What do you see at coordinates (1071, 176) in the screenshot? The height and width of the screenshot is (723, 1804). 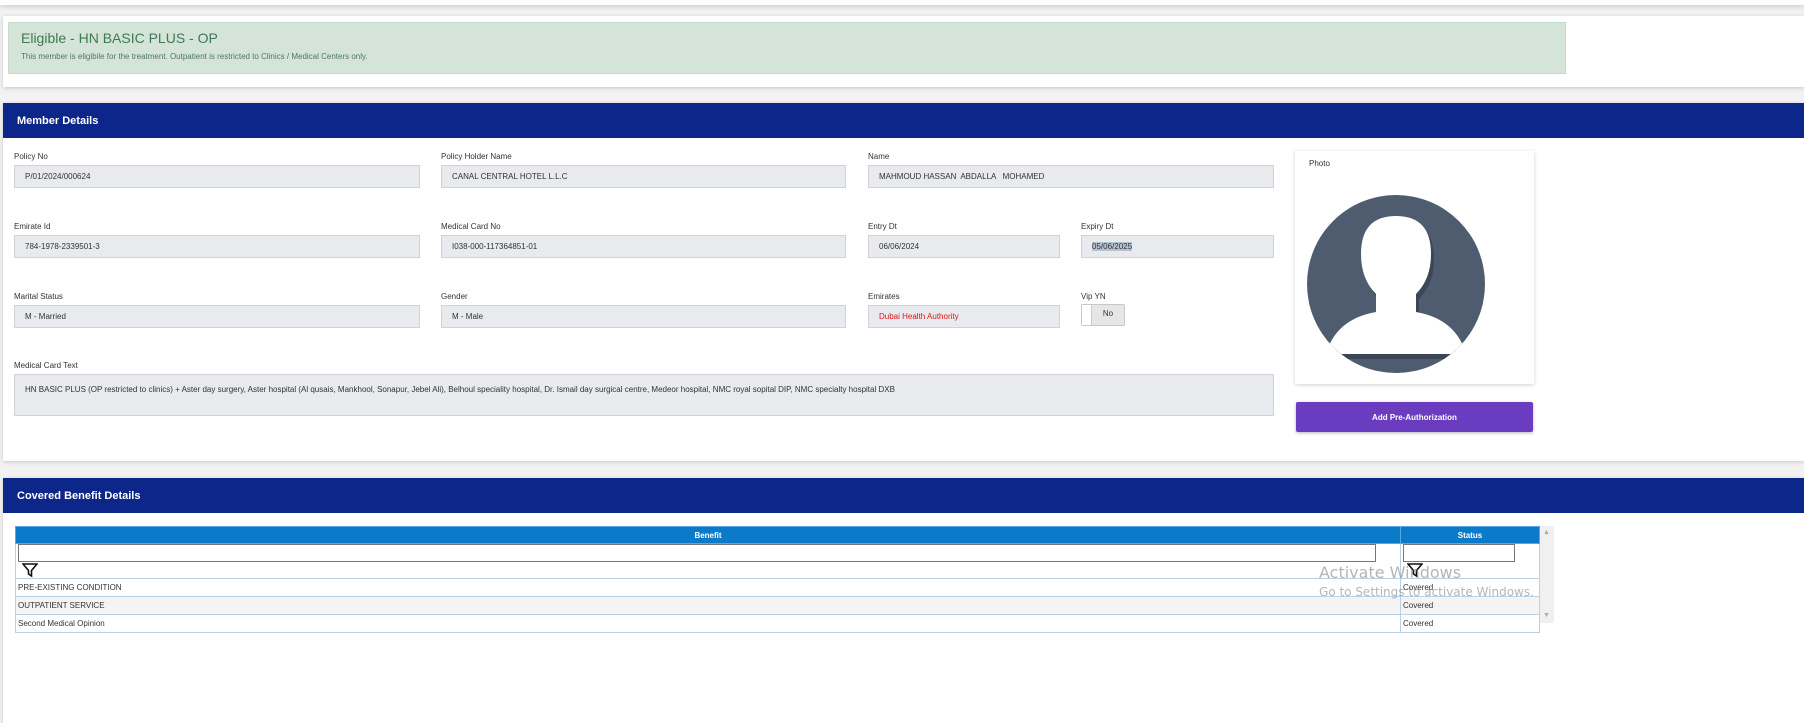 I see `name-field: MAHMOUD HASSAN ABDALLA MOHAMED` at bounding box center [1071, 176].